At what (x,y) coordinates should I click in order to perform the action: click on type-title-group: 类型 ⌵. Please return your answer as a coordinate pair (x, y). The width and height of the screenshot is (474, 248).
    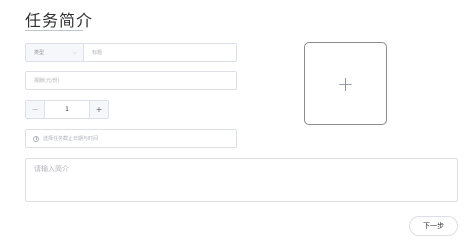
    Looking at the image, I should click on (131, 52).